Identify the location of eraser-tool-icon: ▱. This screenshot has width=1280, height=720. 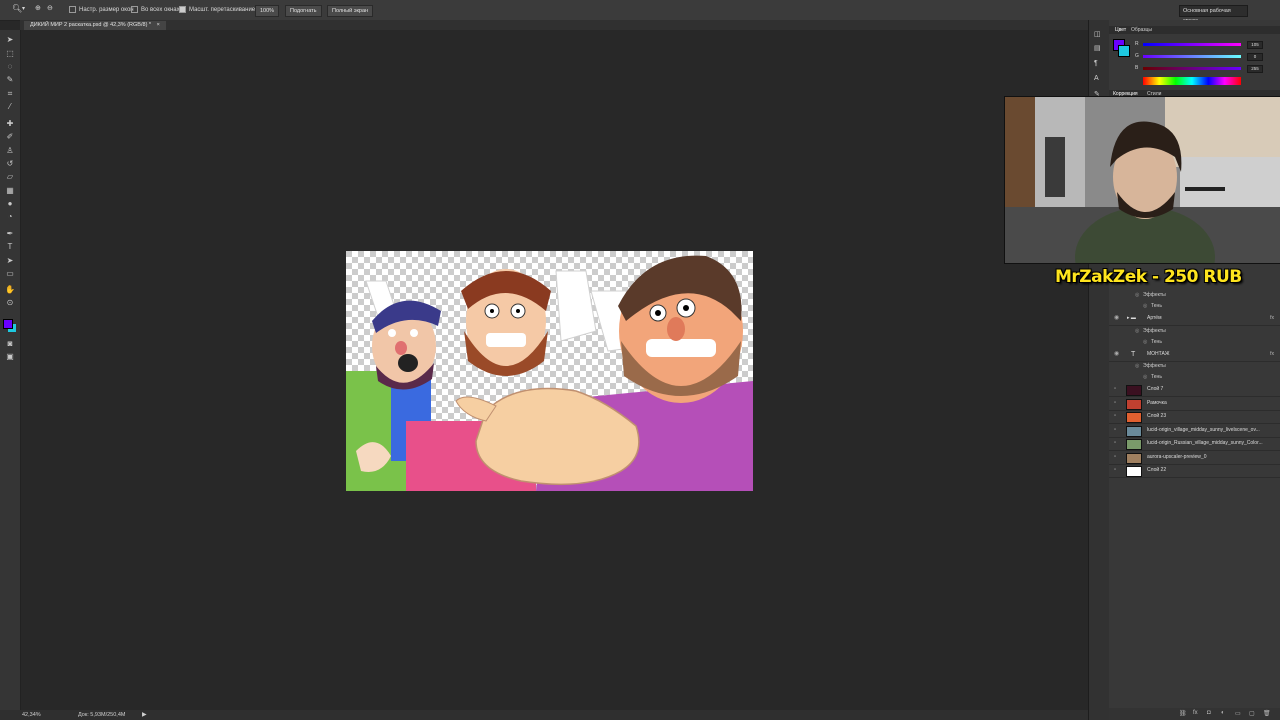
(10, 177).